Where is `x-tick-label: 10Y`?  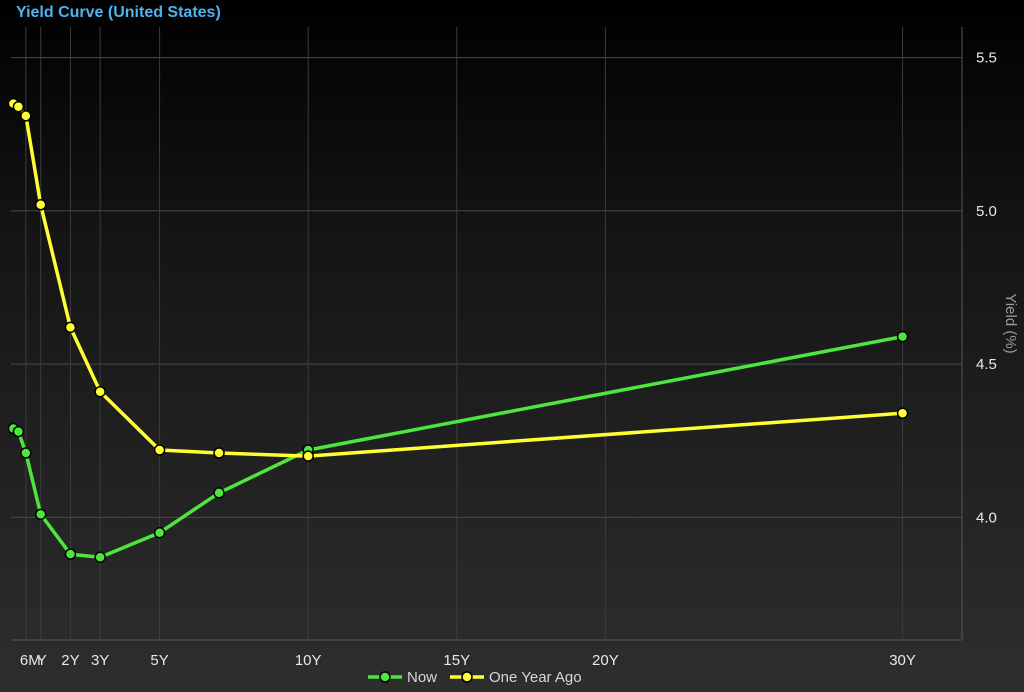 x-tick-label: 10Y is located at coordinates (308, 660).